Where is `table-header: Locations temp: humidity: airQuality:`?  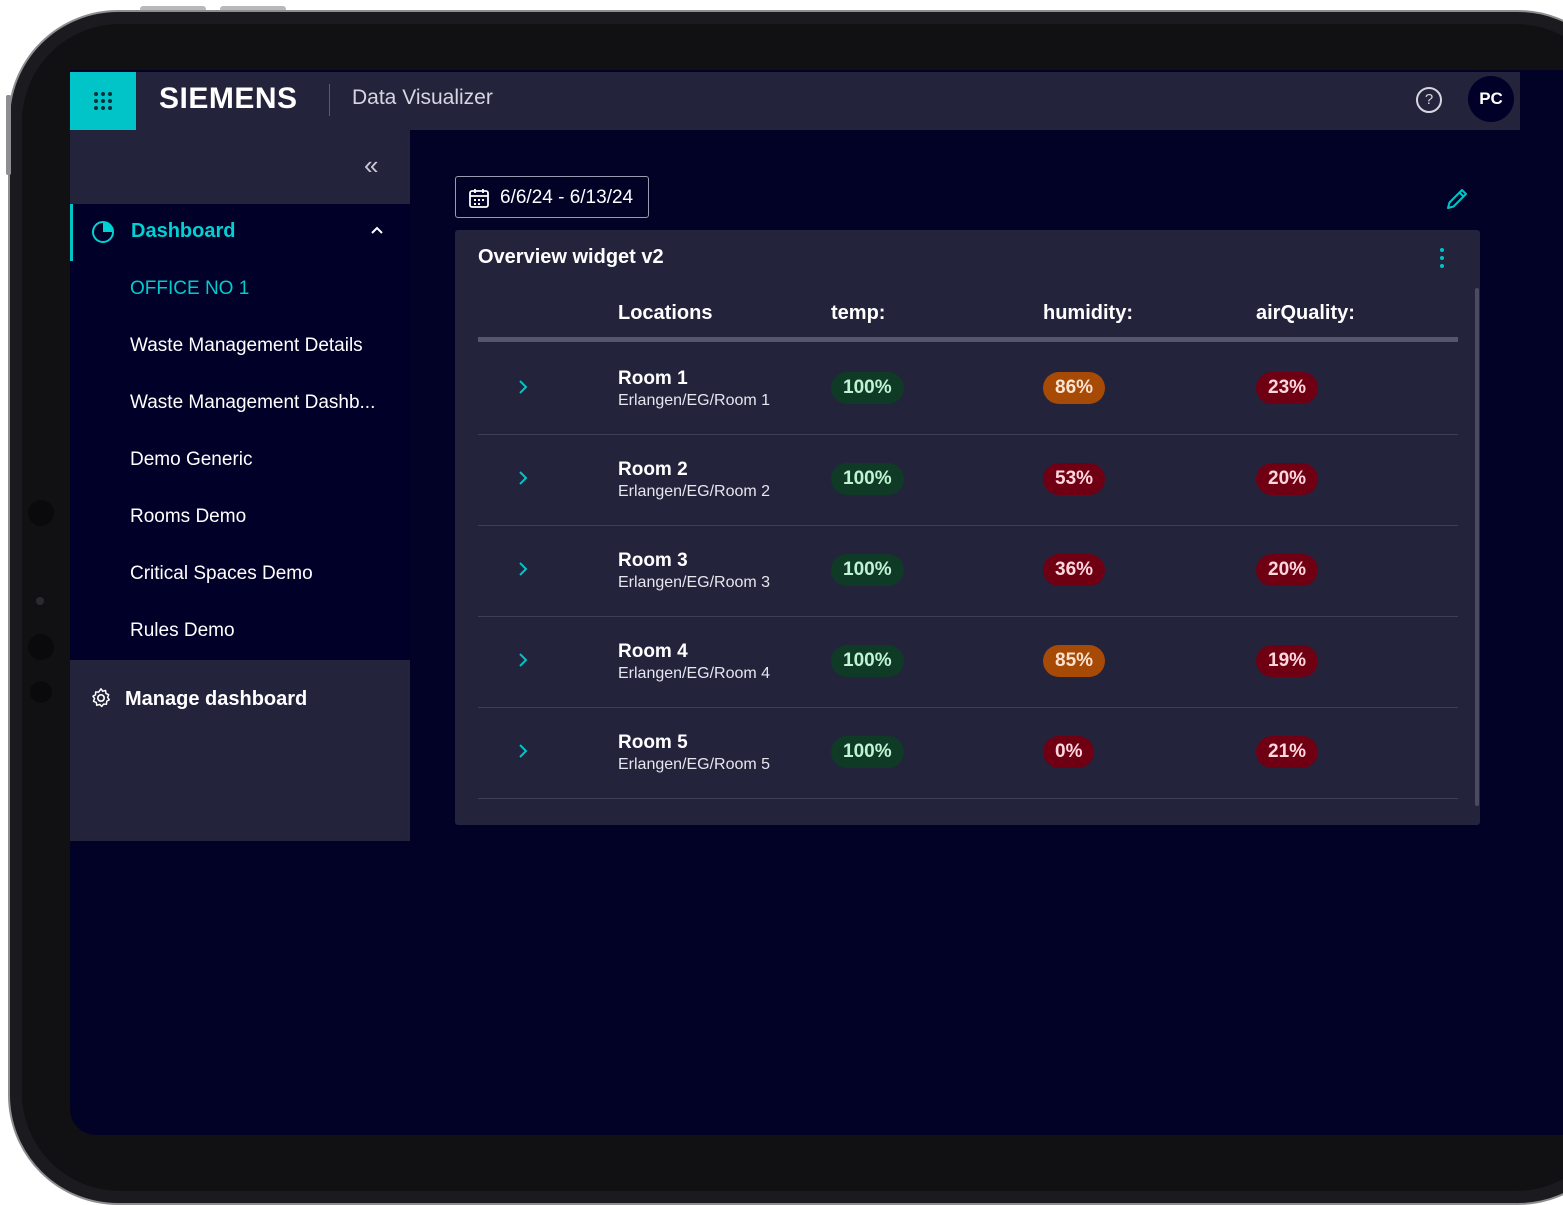
table-header: Locations temp: humidity: airQuality: is located at coordinates (968, 315).